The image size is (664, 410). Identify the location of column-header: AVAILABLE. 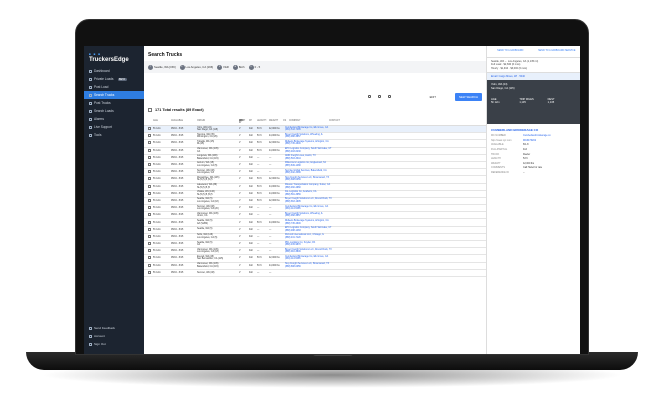
(184, 122).